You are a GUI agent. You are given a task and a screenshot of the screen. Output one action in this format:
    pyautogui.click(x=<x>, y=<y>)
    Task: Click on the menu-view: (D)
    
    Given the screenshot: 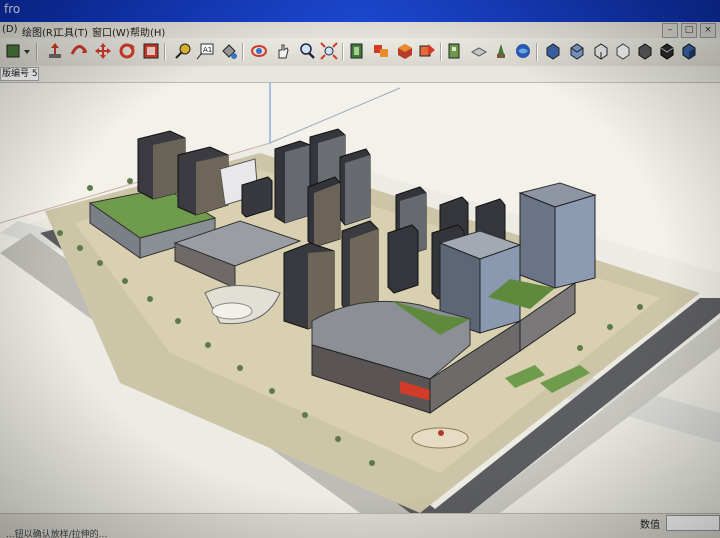 What is the action you would take?
    pyautogui.click(x=10, y=29)
    